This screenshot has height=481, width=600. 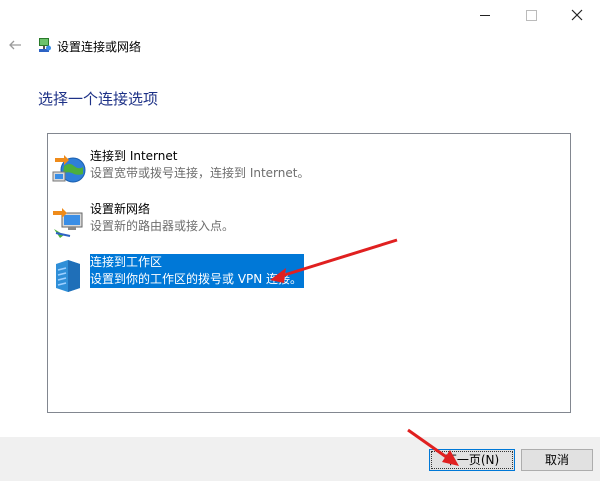 What do you see at coordinates (68, 223) in the screenshot?
I see `new-network-icon` at bounding box center [68, 223].